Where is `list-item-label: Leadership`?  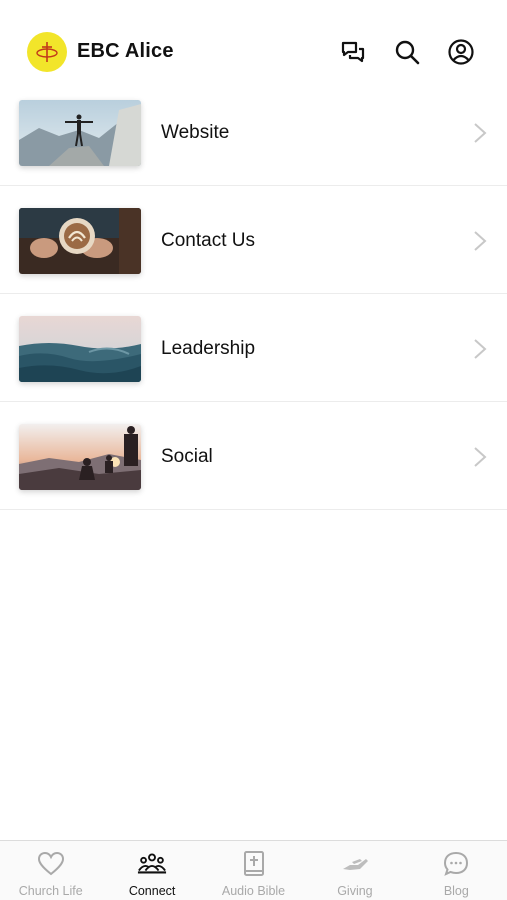
list-item-label: Leadership is located at coordinates (208, 348).